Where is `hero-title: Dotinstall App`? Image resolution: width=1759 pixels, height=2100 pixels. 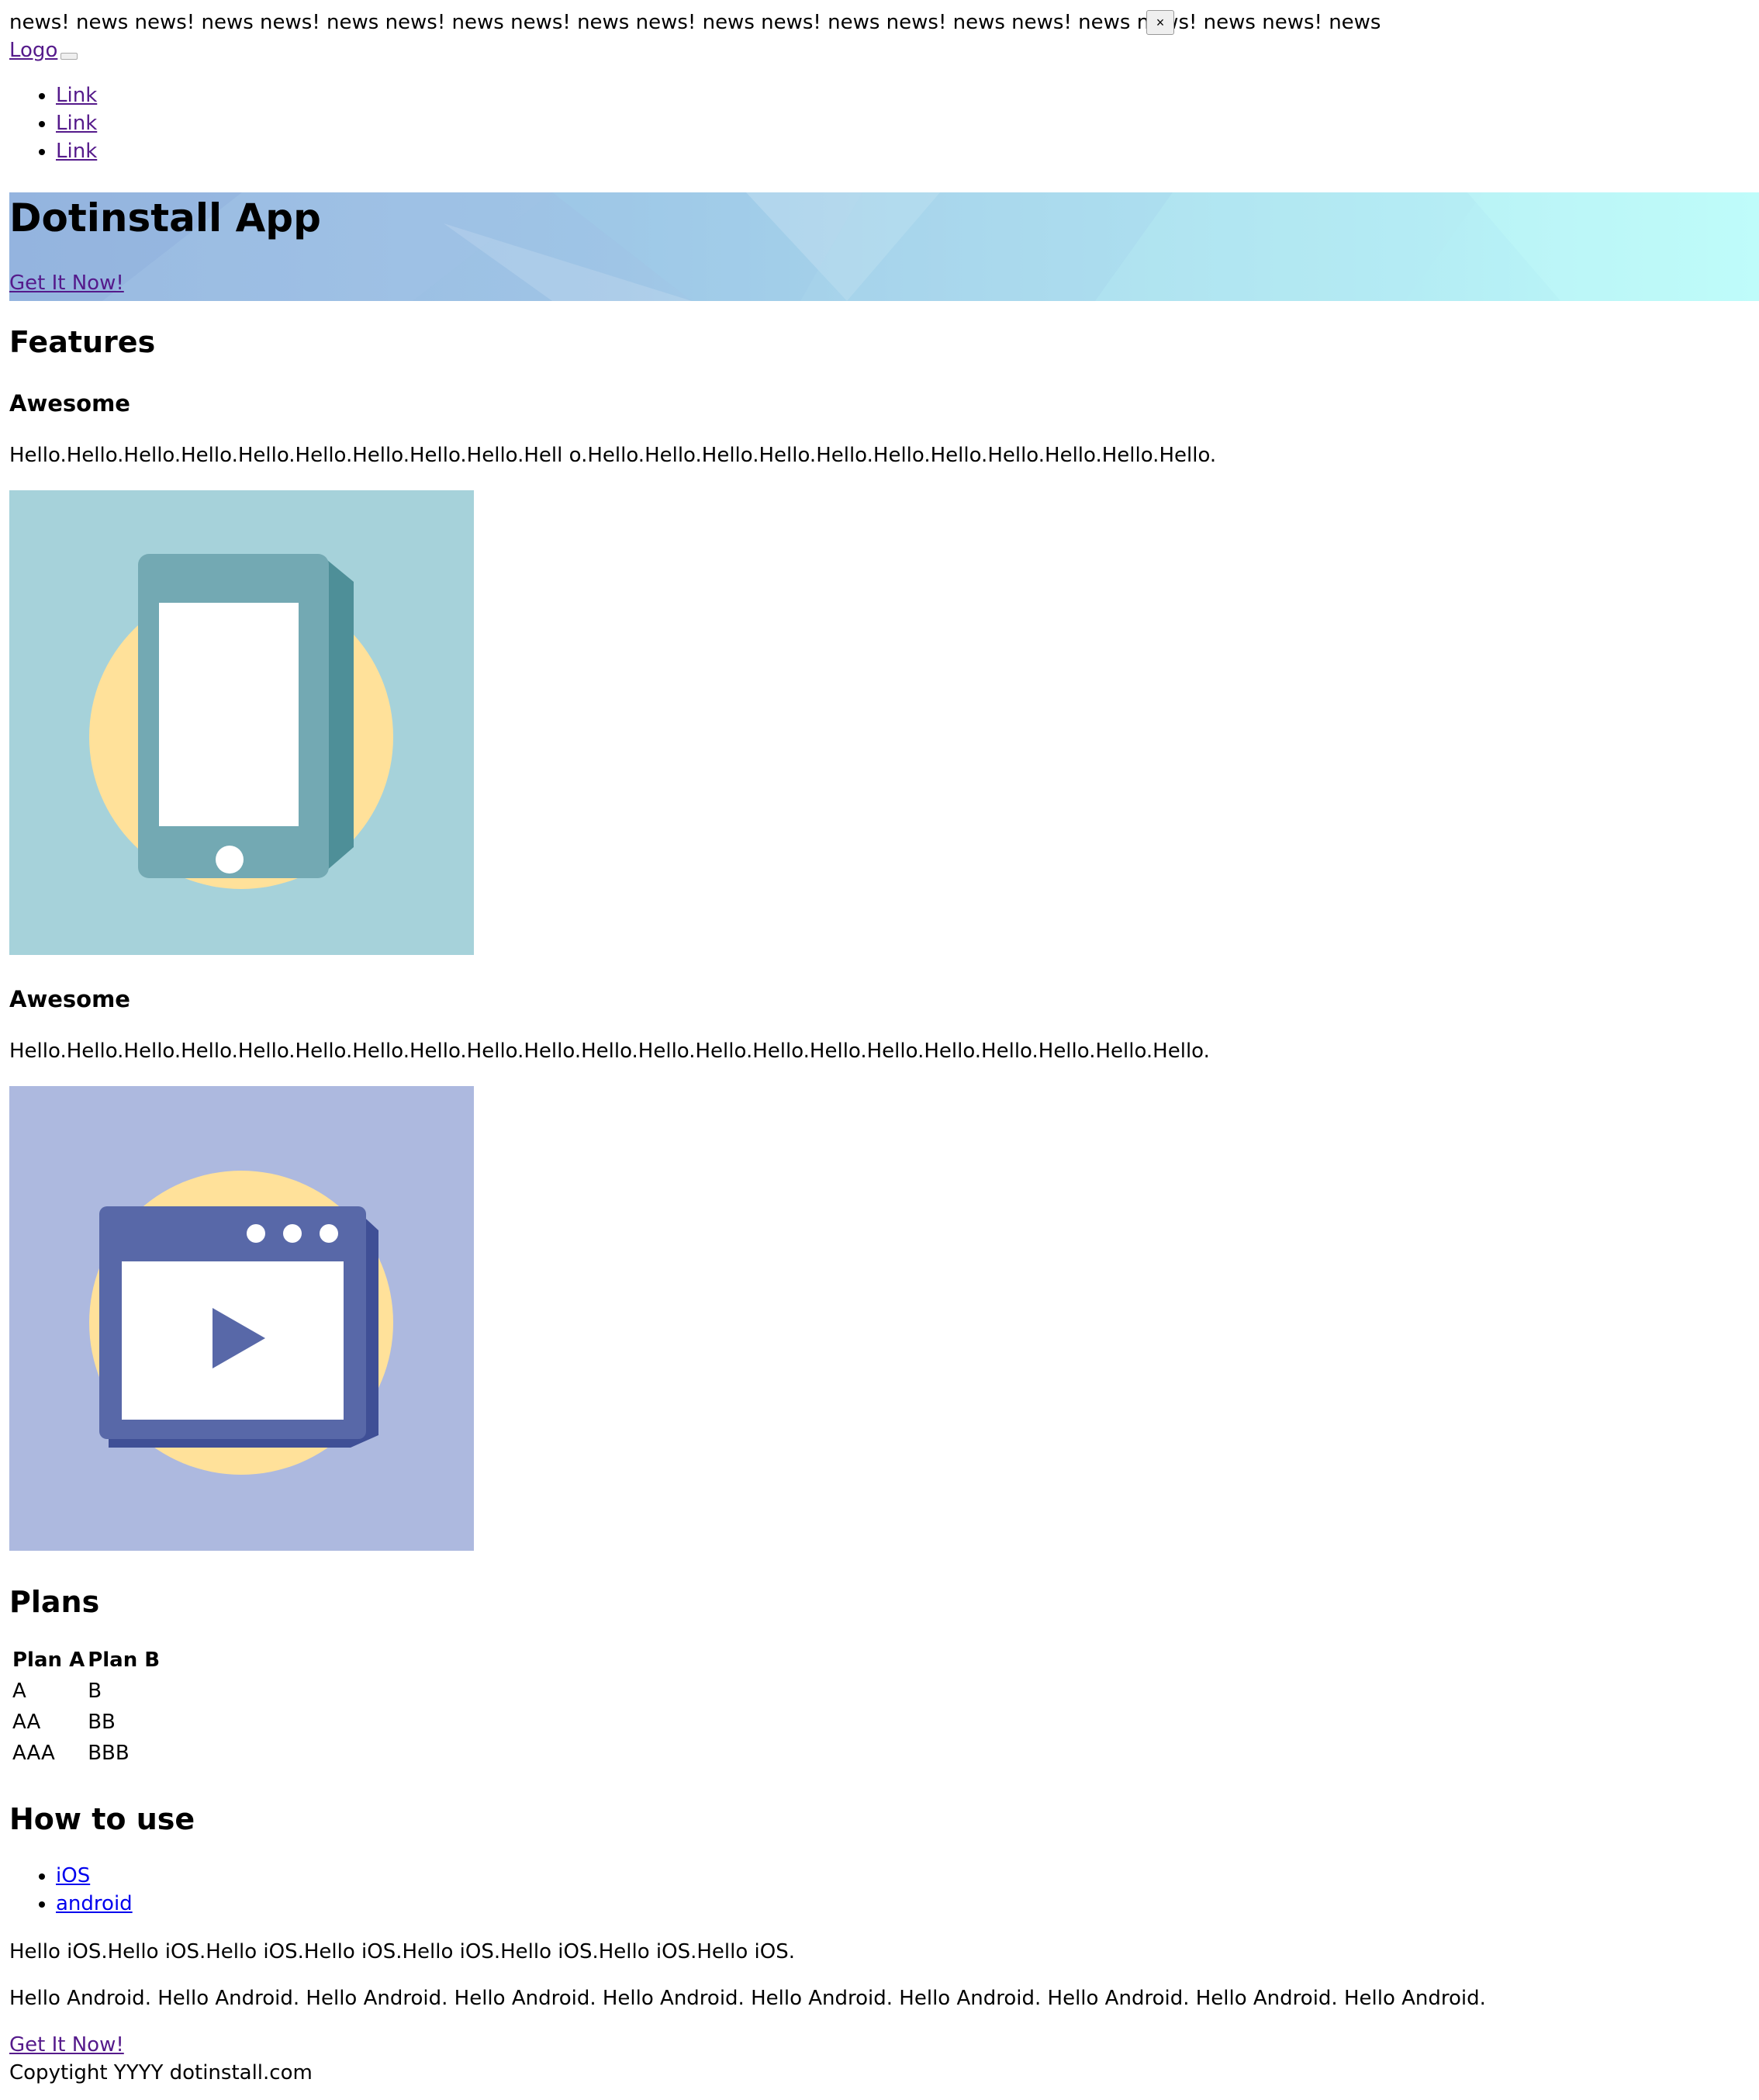
hero-title: Dotinstall App is located at coordinates (165, 217).